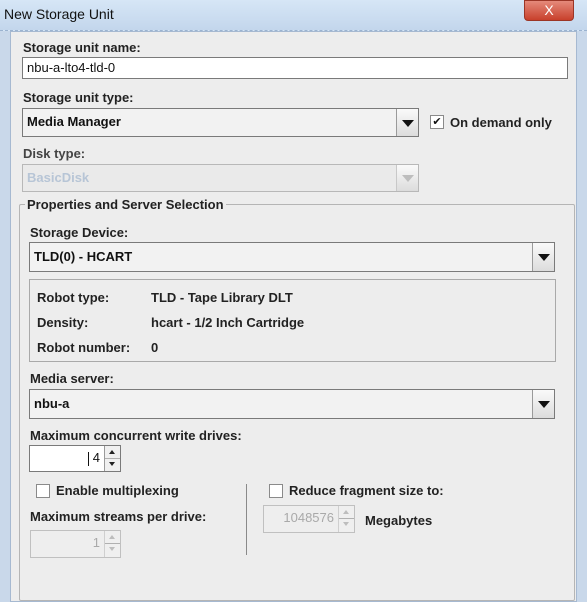 The width and height of the screenshot is (587, 602). I want to click on window-title: New Storage Unit, so click(59, 14).